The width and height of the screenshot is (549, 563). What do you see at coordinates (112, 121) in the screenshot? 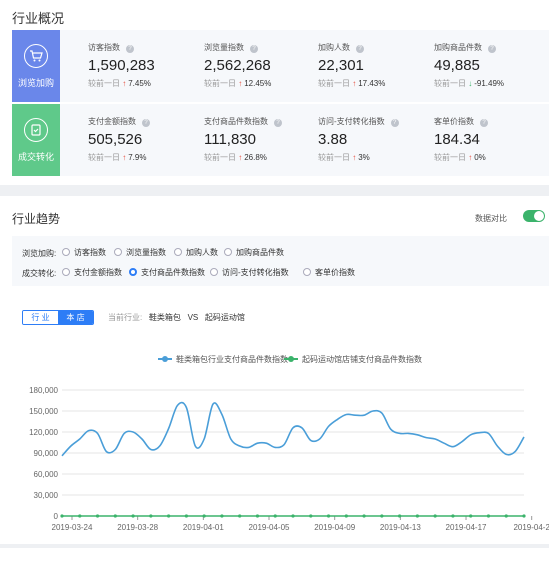
I see `metric-name: 支付金额指数` at bounding box center [112, 121].